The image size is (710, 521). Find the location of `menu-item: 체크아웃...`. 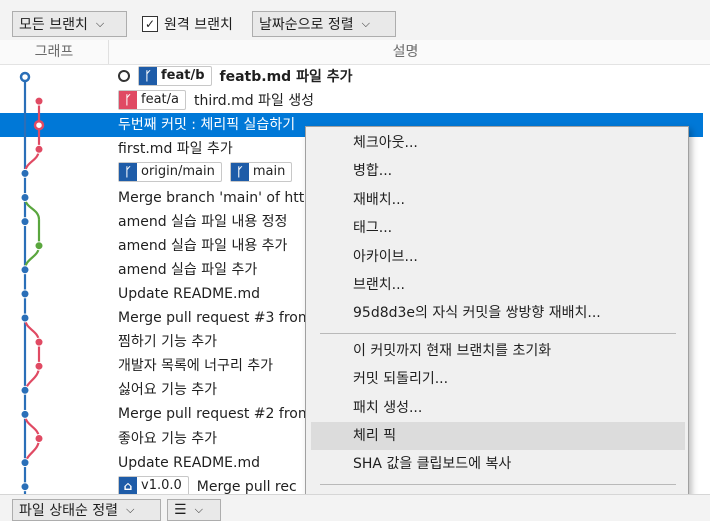

menu-item: 체크아웃... is located at coordinates (498, 143).